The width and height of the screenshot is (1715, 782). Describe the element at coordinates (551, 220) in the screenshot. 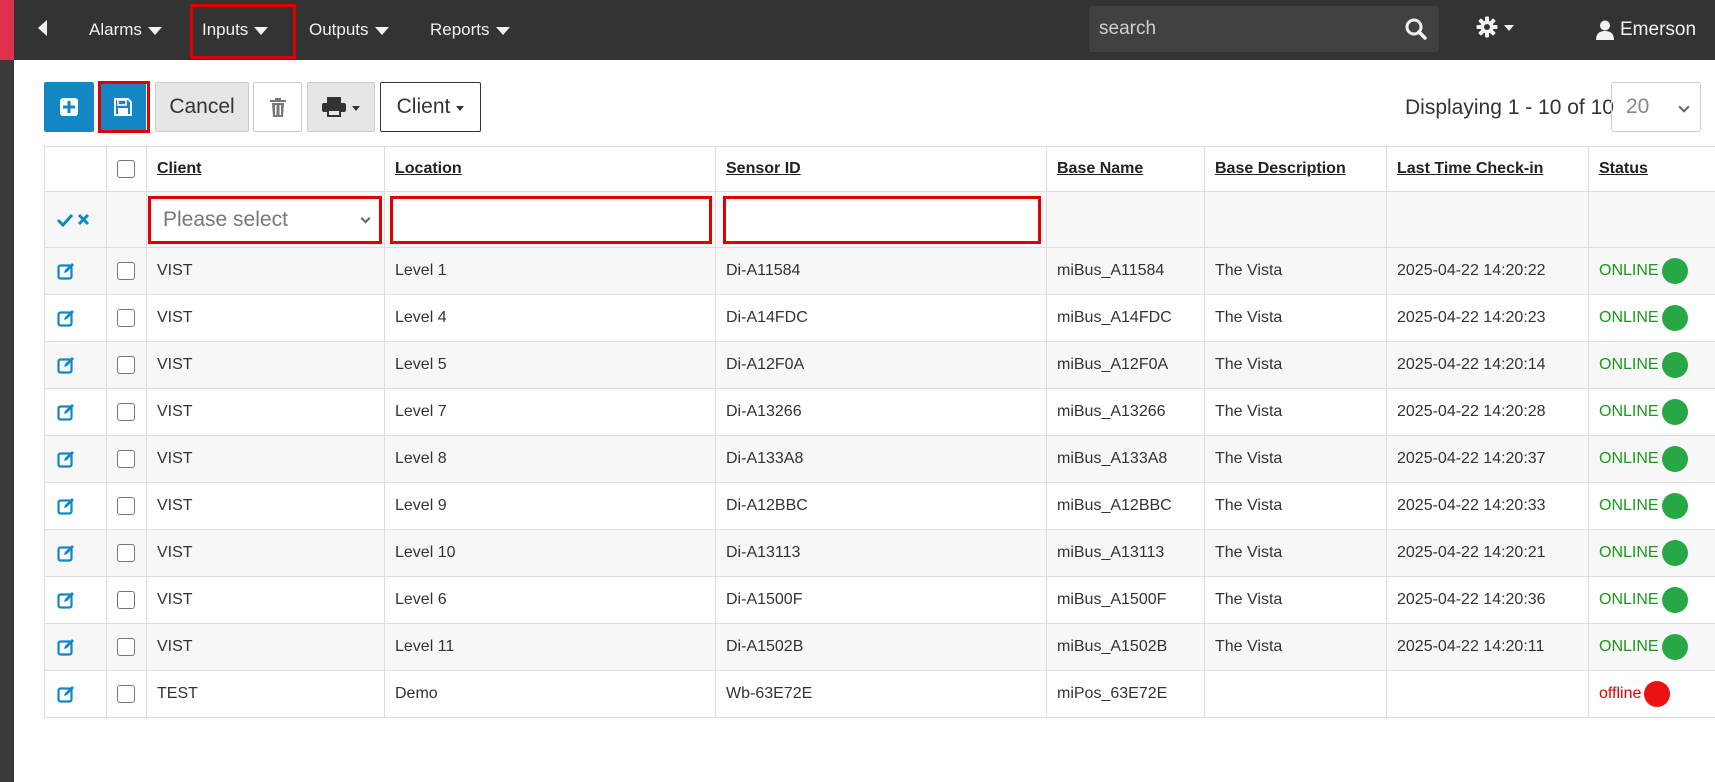

I see `location-filter-input` at that location.